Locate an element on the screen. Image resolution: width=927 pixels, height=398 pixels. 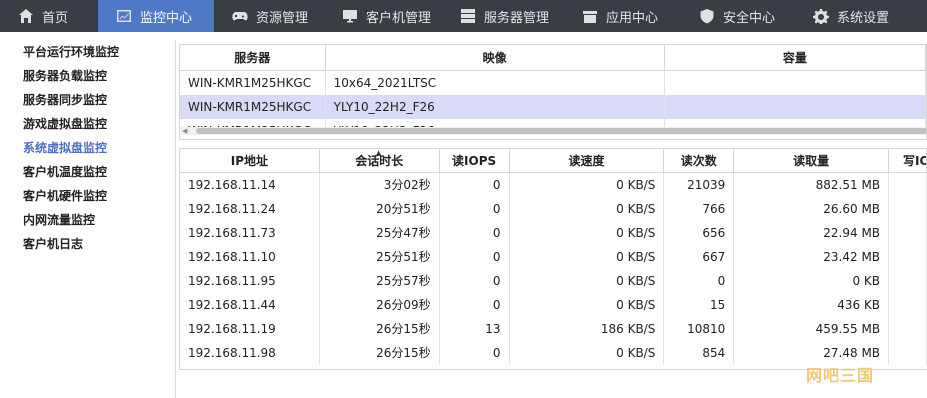
nav-item-7: 系统设置 is located at coordinates (861, 16).